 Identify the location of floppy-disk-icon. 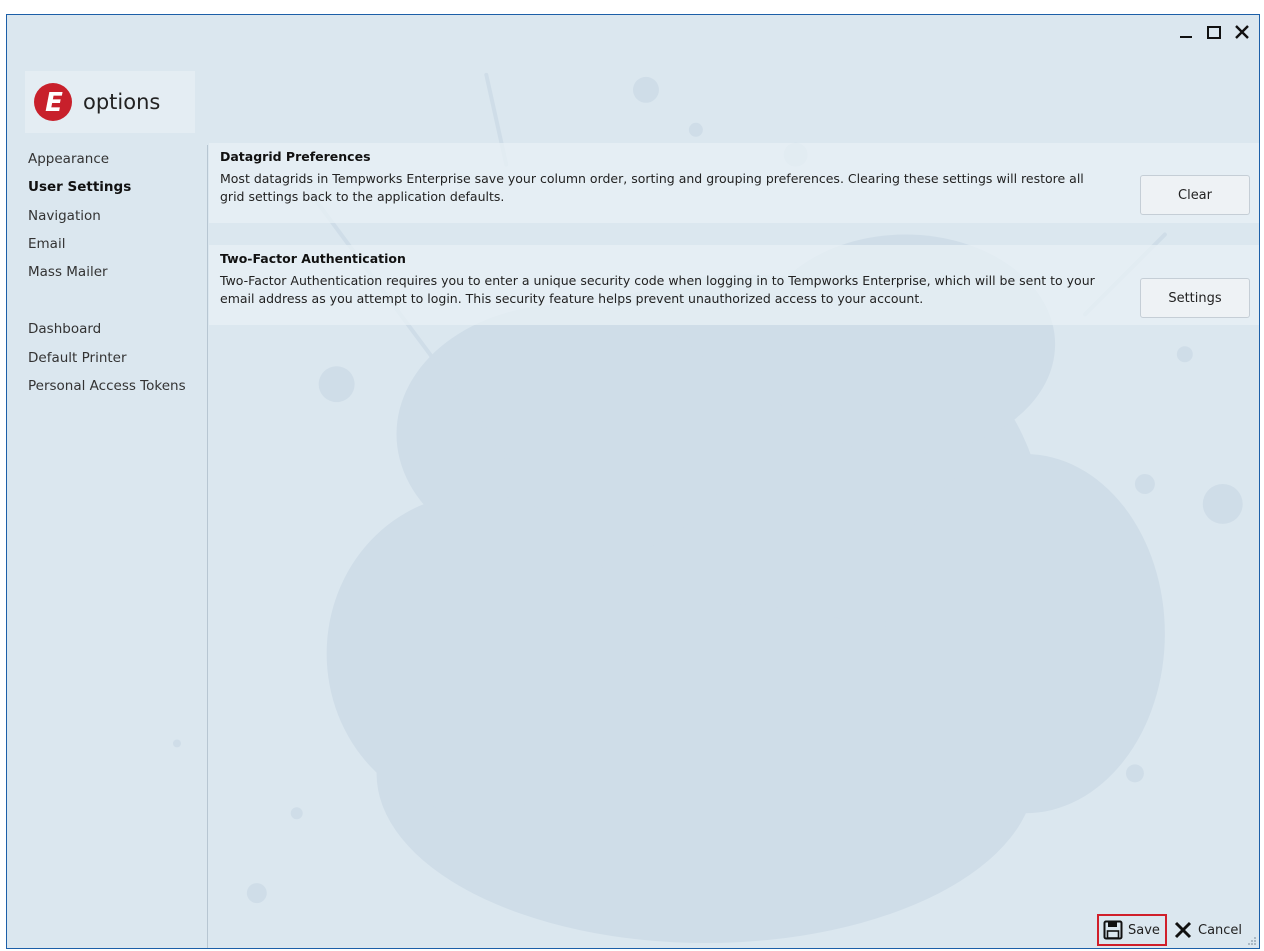
(1113, 930).